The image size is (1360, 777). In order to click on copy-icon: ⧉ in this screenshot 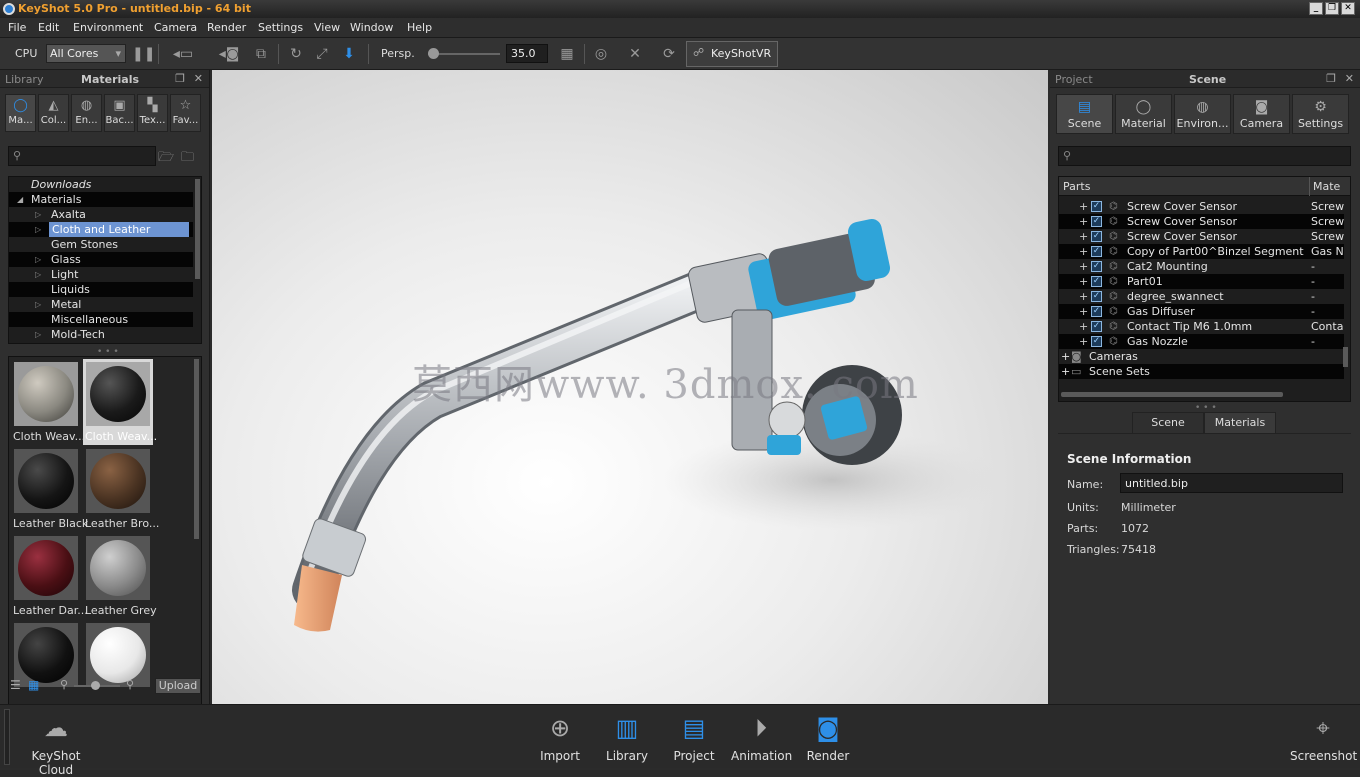, I will do `click(261, 54)`.